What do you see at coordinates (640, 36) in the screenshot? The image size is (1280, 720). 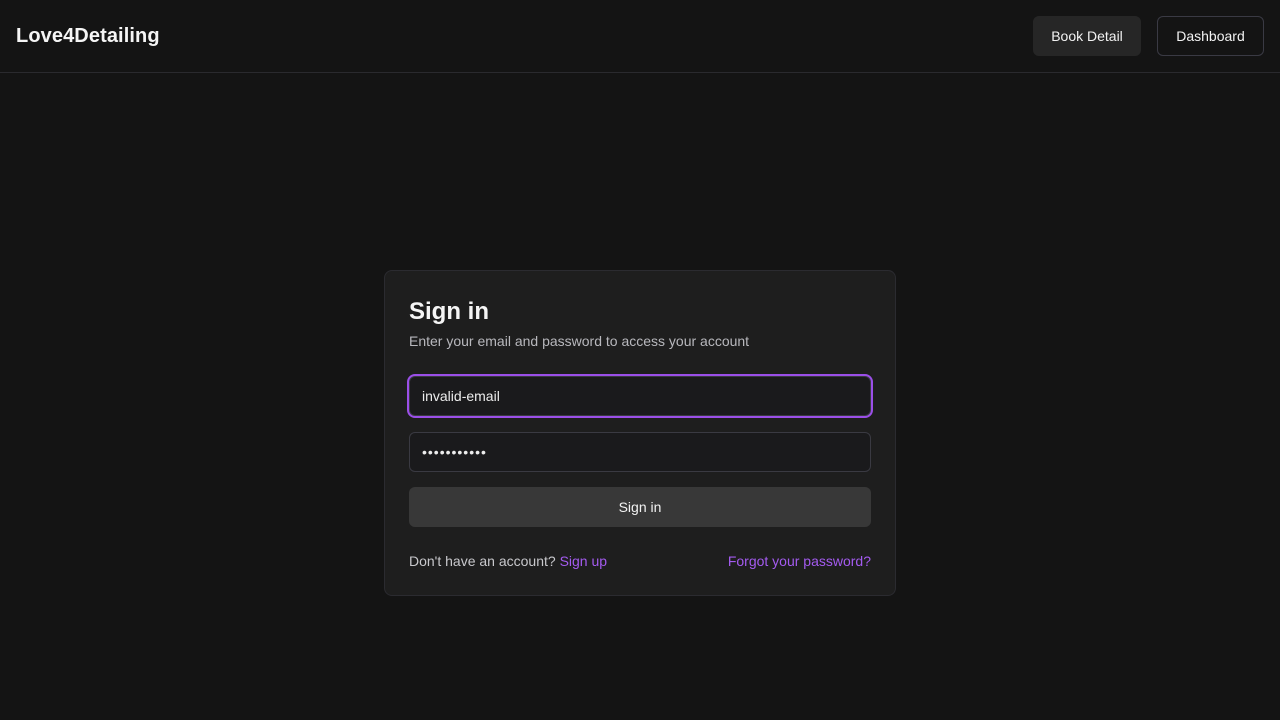 I see `top-nav-bar: Love4Detailing Book Detail Dashboard` at bounding box center [640, 36].